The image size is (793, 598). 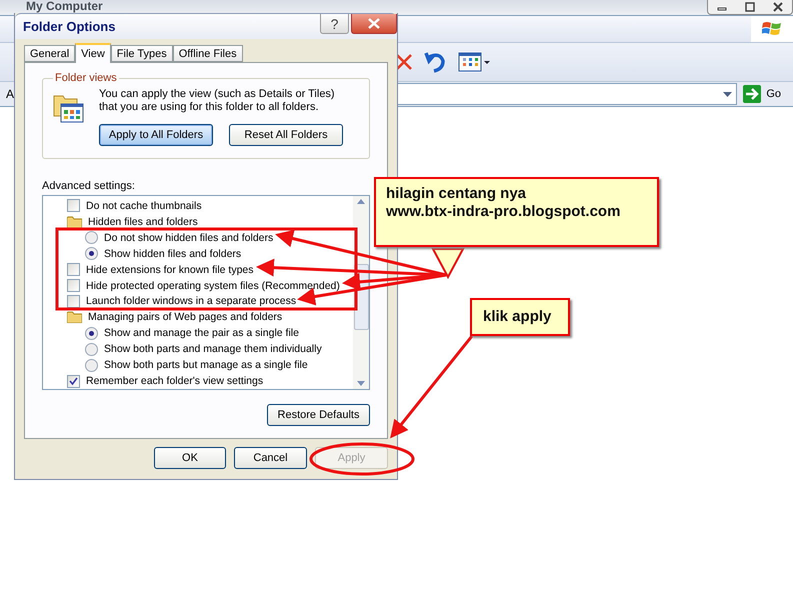 I want to click on setting-label: Do not cache thumbnails, so click(x=144, y=206).